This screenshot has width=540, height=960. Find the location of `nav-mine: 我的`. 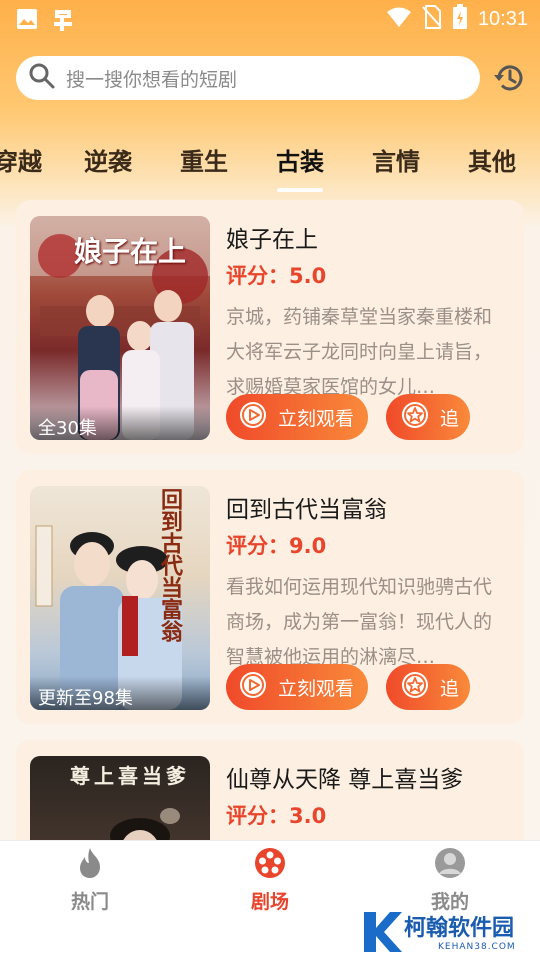

nav-mine: 我的 is located at coordinates (450, 880).